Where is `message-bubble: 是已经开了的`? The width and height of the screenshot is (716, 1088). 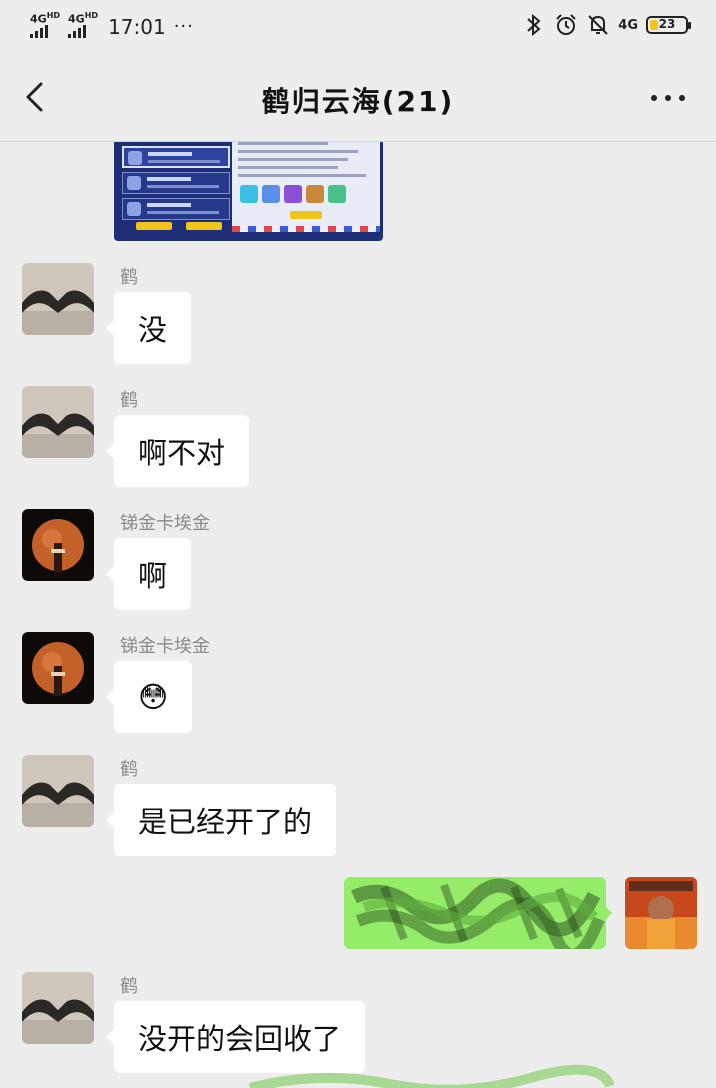 message-bubble: 是已经开了的 is located at coordinates (221, 820).